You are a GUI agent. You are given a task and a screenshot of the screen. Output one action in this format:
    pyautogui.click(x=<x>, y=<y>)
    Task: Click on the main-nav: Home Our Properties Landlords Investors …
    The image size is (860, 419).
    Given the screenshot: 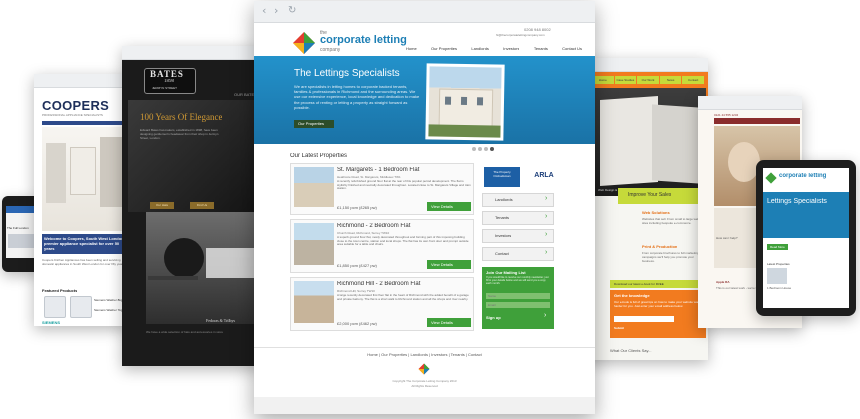 What is the action you would take?
    pyautogui.click(x=494, y=50)
    